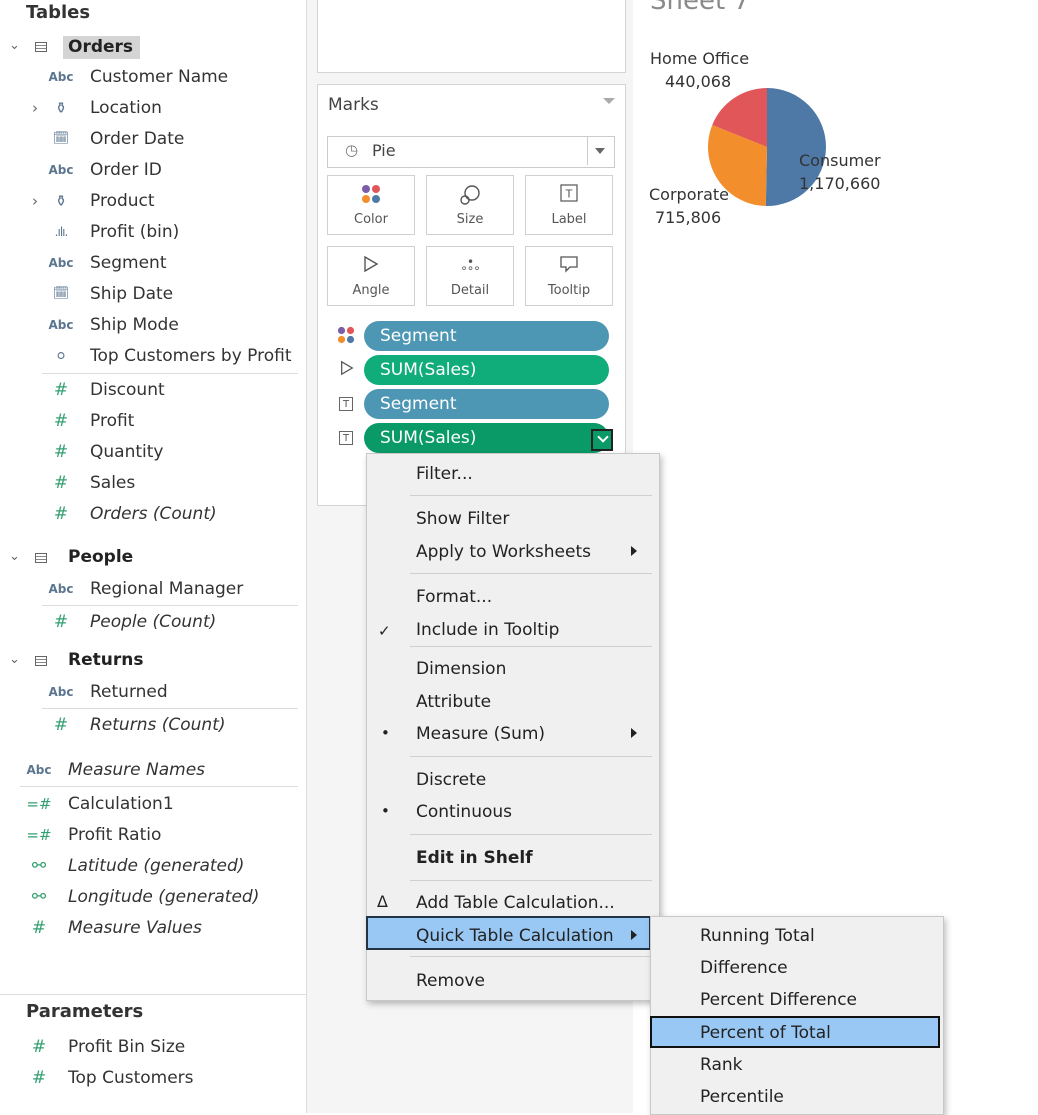 The image size is (1038, 1115). I want to click on menu-discrete: Discrete, so click(451, 780).